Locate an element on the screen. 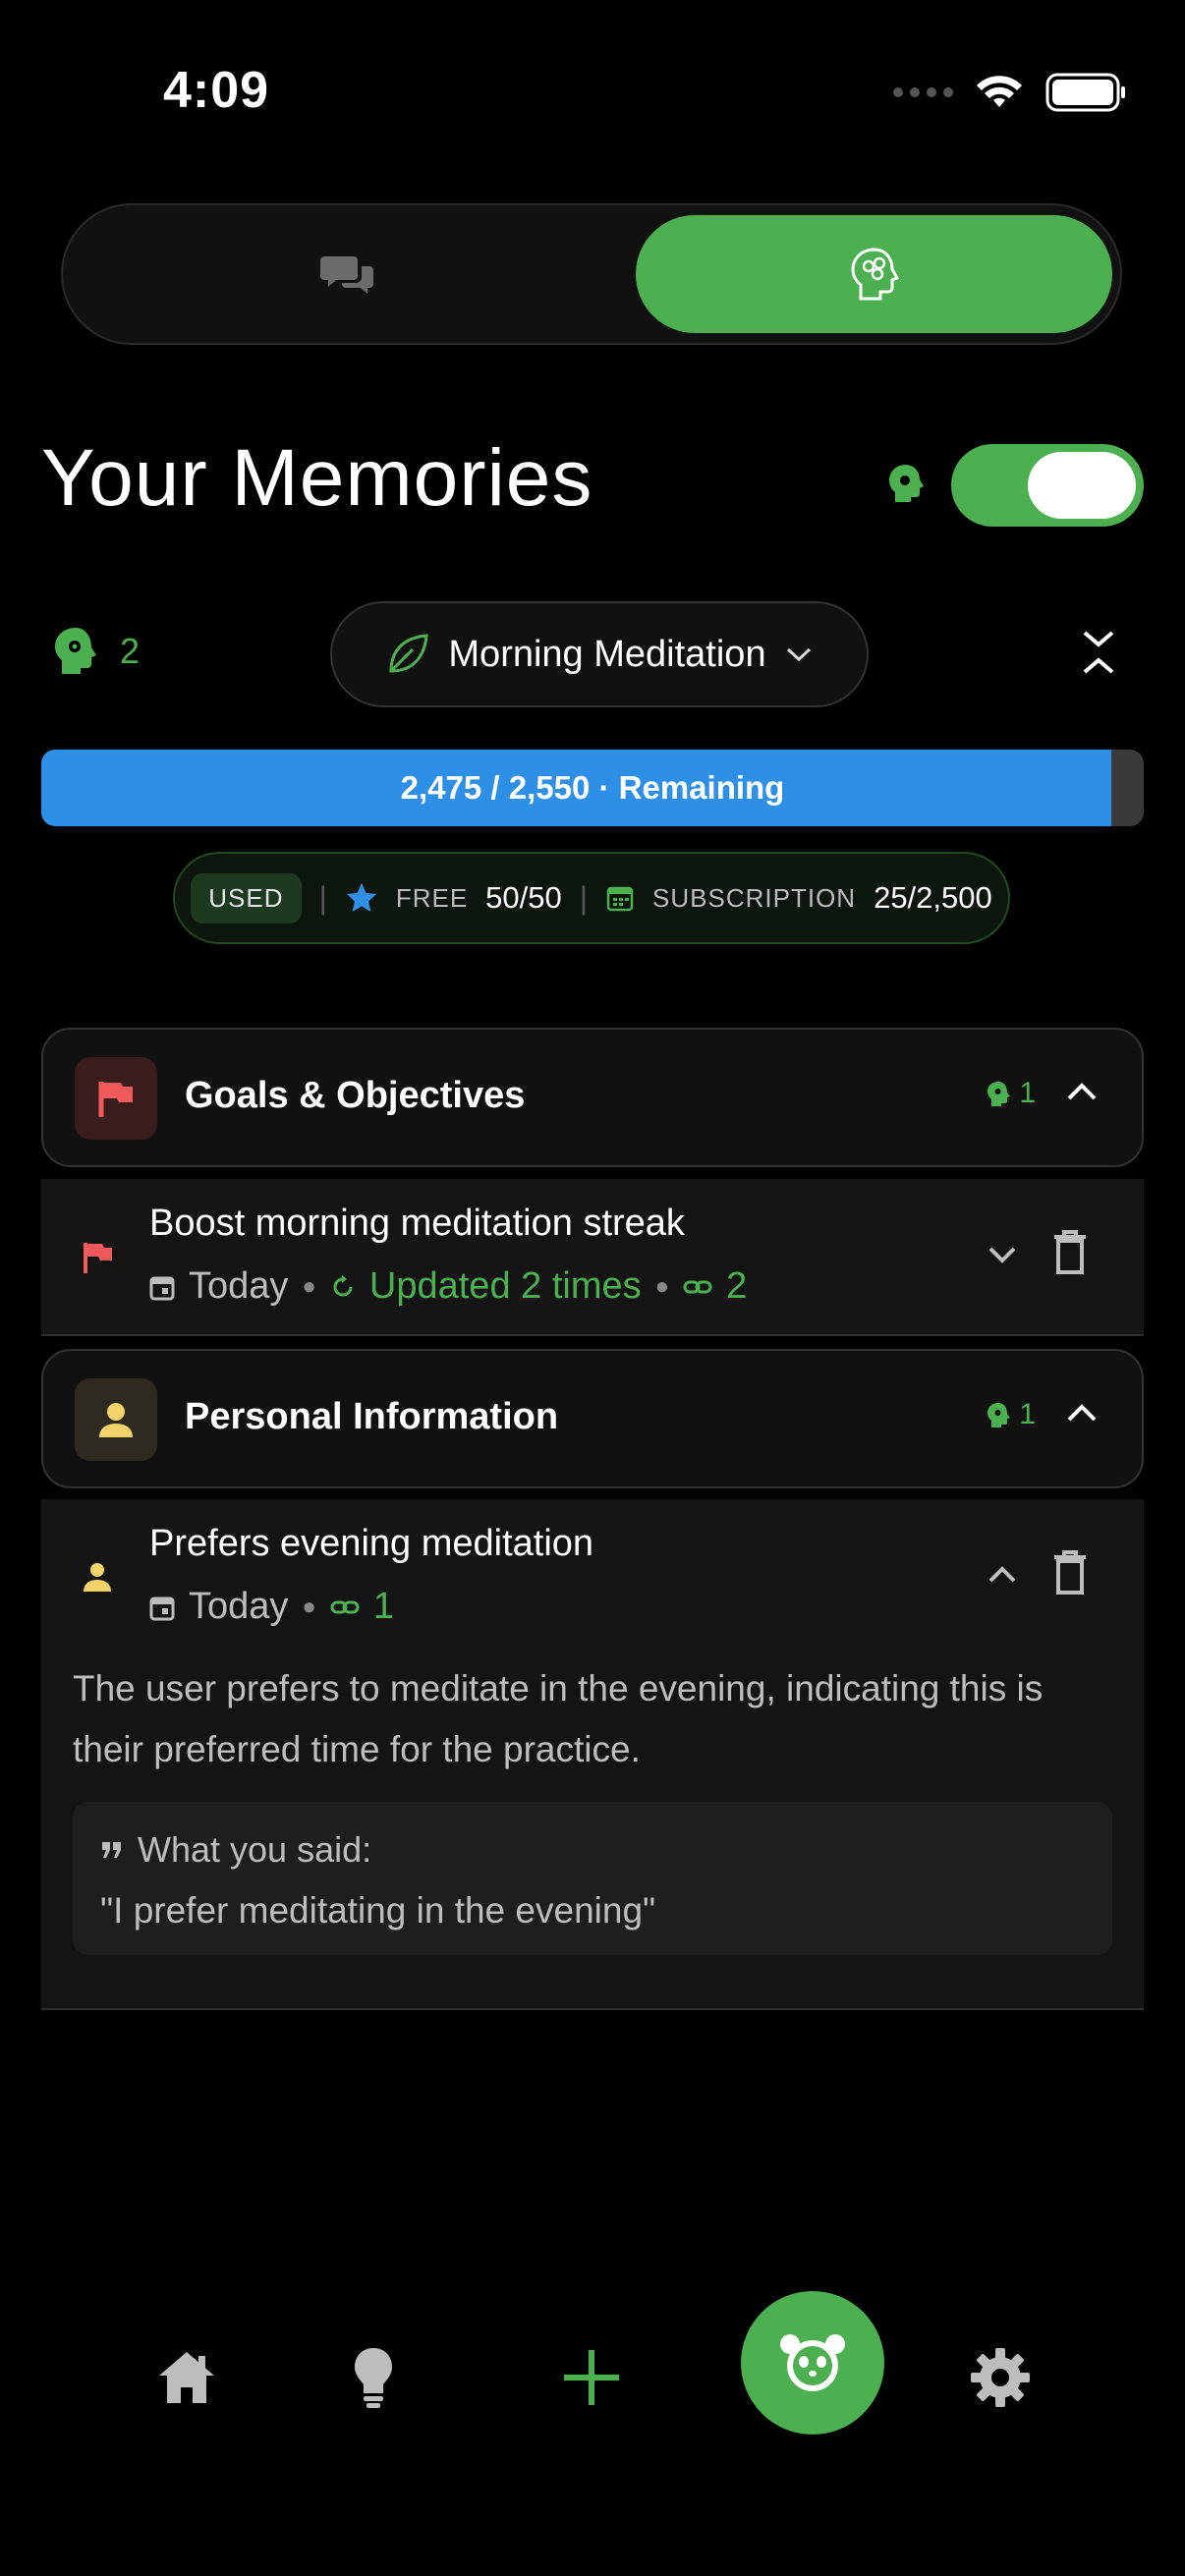 This screenshot has height=2576, width=1185. memory-brain-gear-icon is located at coordinates (907, 483).